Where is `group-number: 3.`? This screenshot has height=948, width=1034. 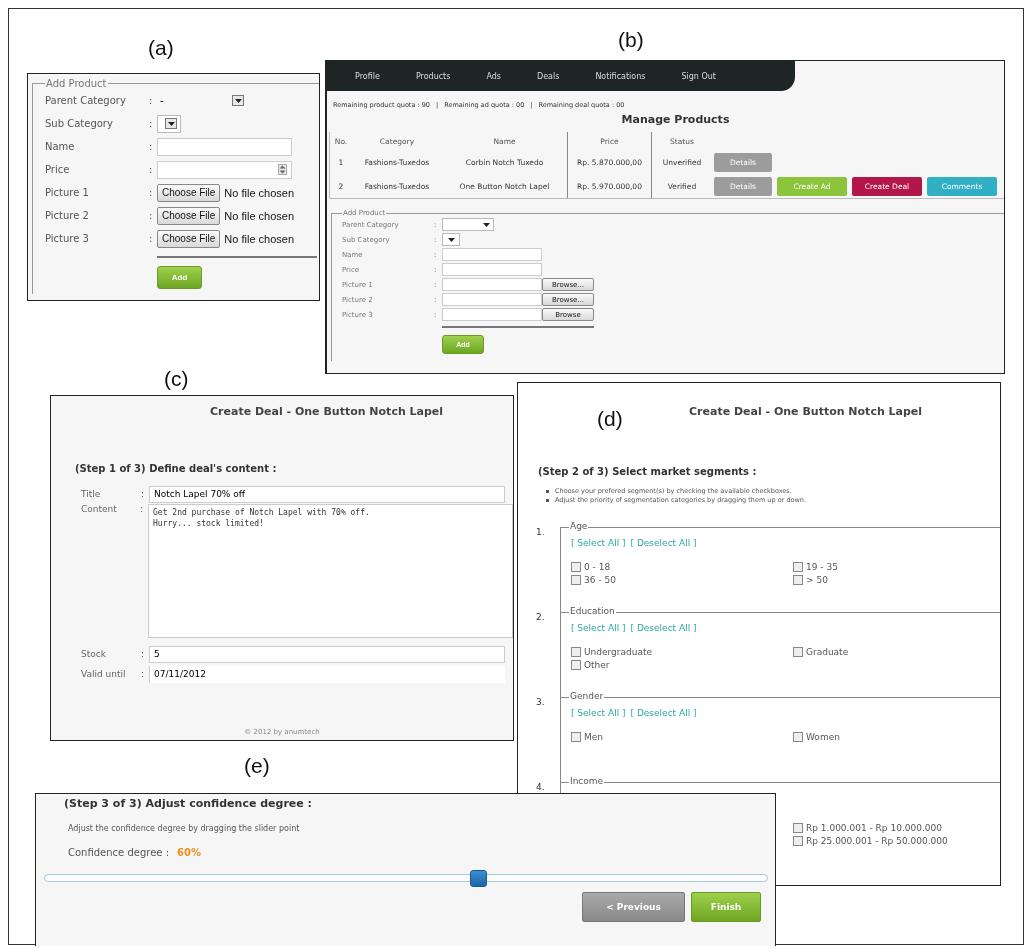 group-number: 3. is located at coordinates (541, 703).